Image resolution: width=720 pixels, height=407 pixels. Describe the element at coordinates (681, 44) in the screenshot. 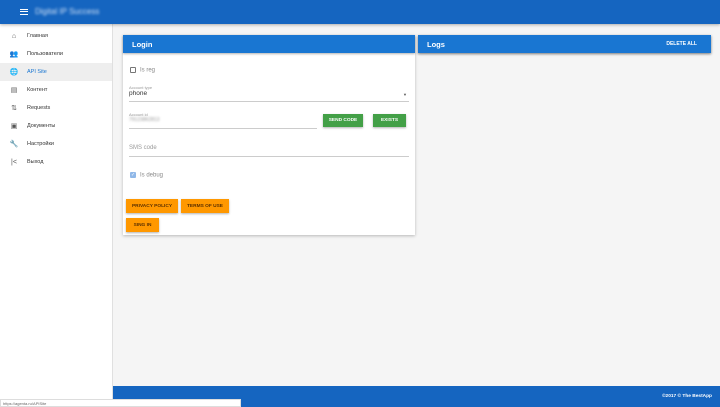

I see `delete-all-button: DELETE ALL` at that location.